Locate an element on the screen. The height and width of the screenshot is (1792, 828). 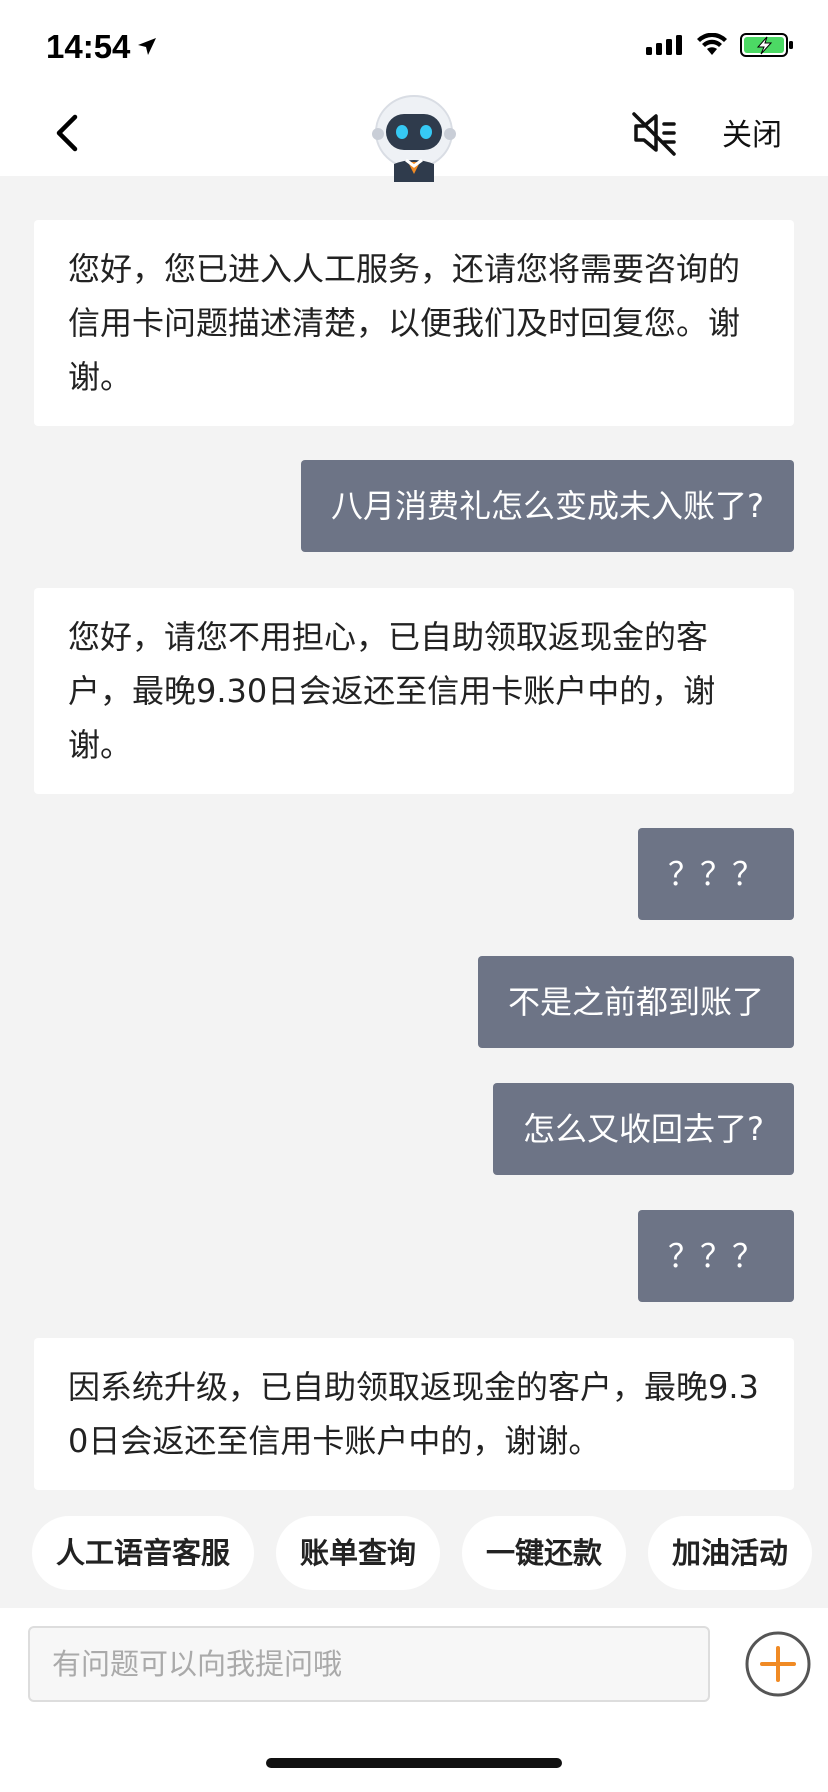
quick-reply-chip: 人工语音客服 is located at coordinates (143, 1553).